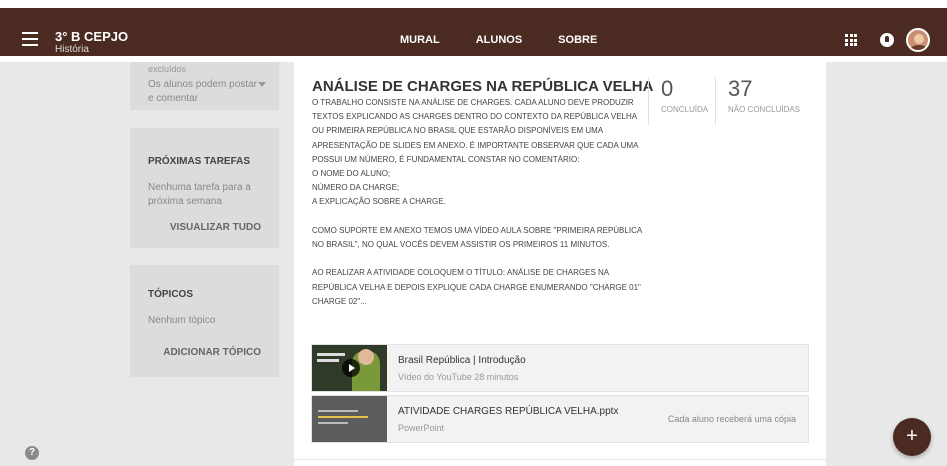  What do you see at coordinates (72, 49) in the screenshot?
I see `class-subject: História` at bounding box center [72, 49].